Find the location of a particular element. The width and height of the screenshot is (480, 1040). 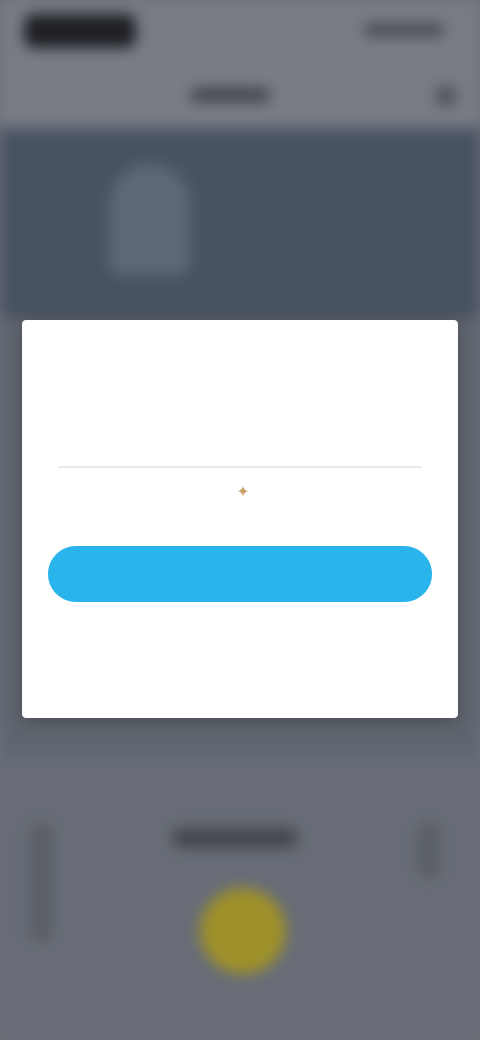

sparkle-icon: ✦ is located at coordinates (243, 492).